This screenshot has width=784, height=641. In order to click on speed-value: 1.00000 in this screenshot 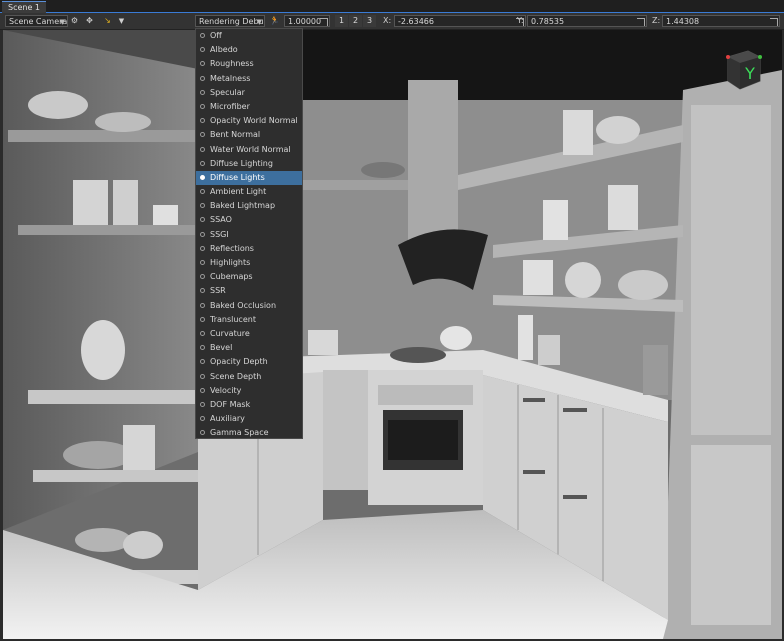, I will do `click(305, 21)`.